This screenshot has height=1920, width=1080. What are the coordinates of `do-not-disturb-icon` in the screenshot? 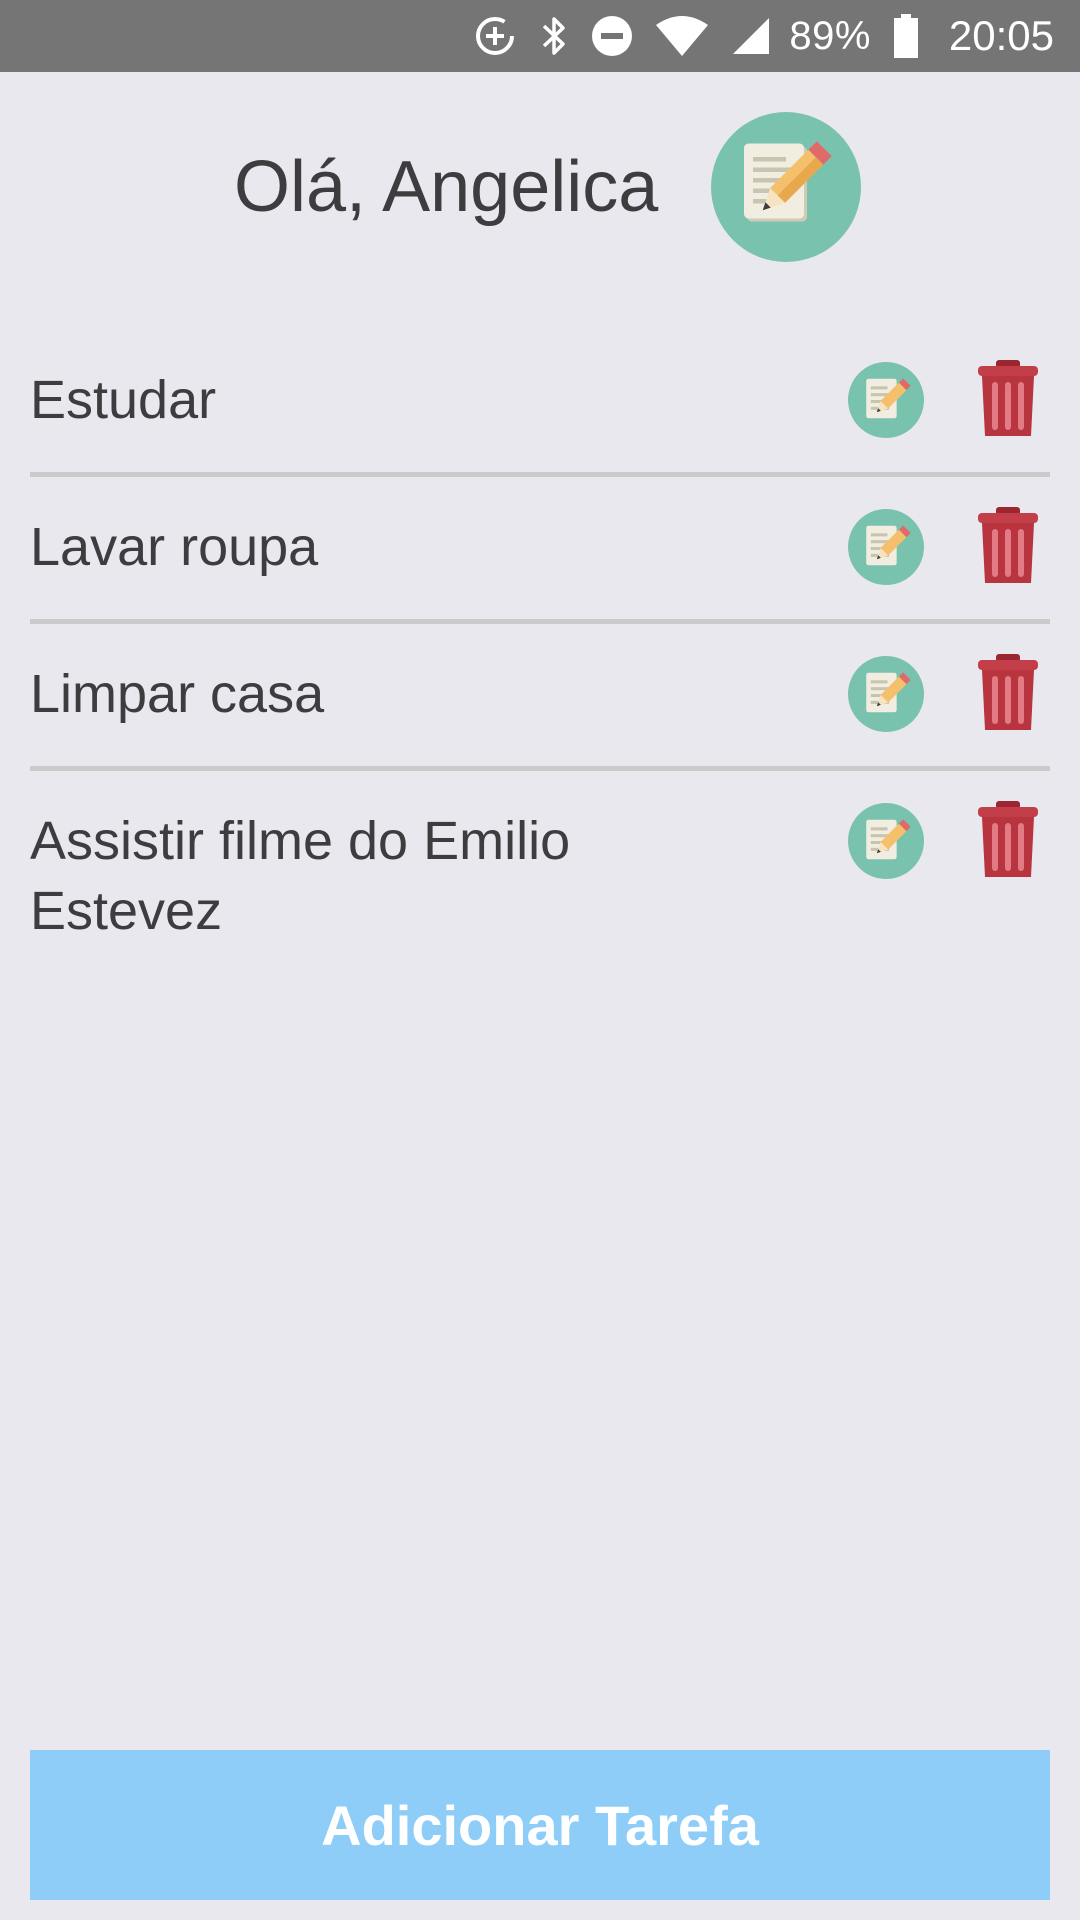 It's located at (612, 36).